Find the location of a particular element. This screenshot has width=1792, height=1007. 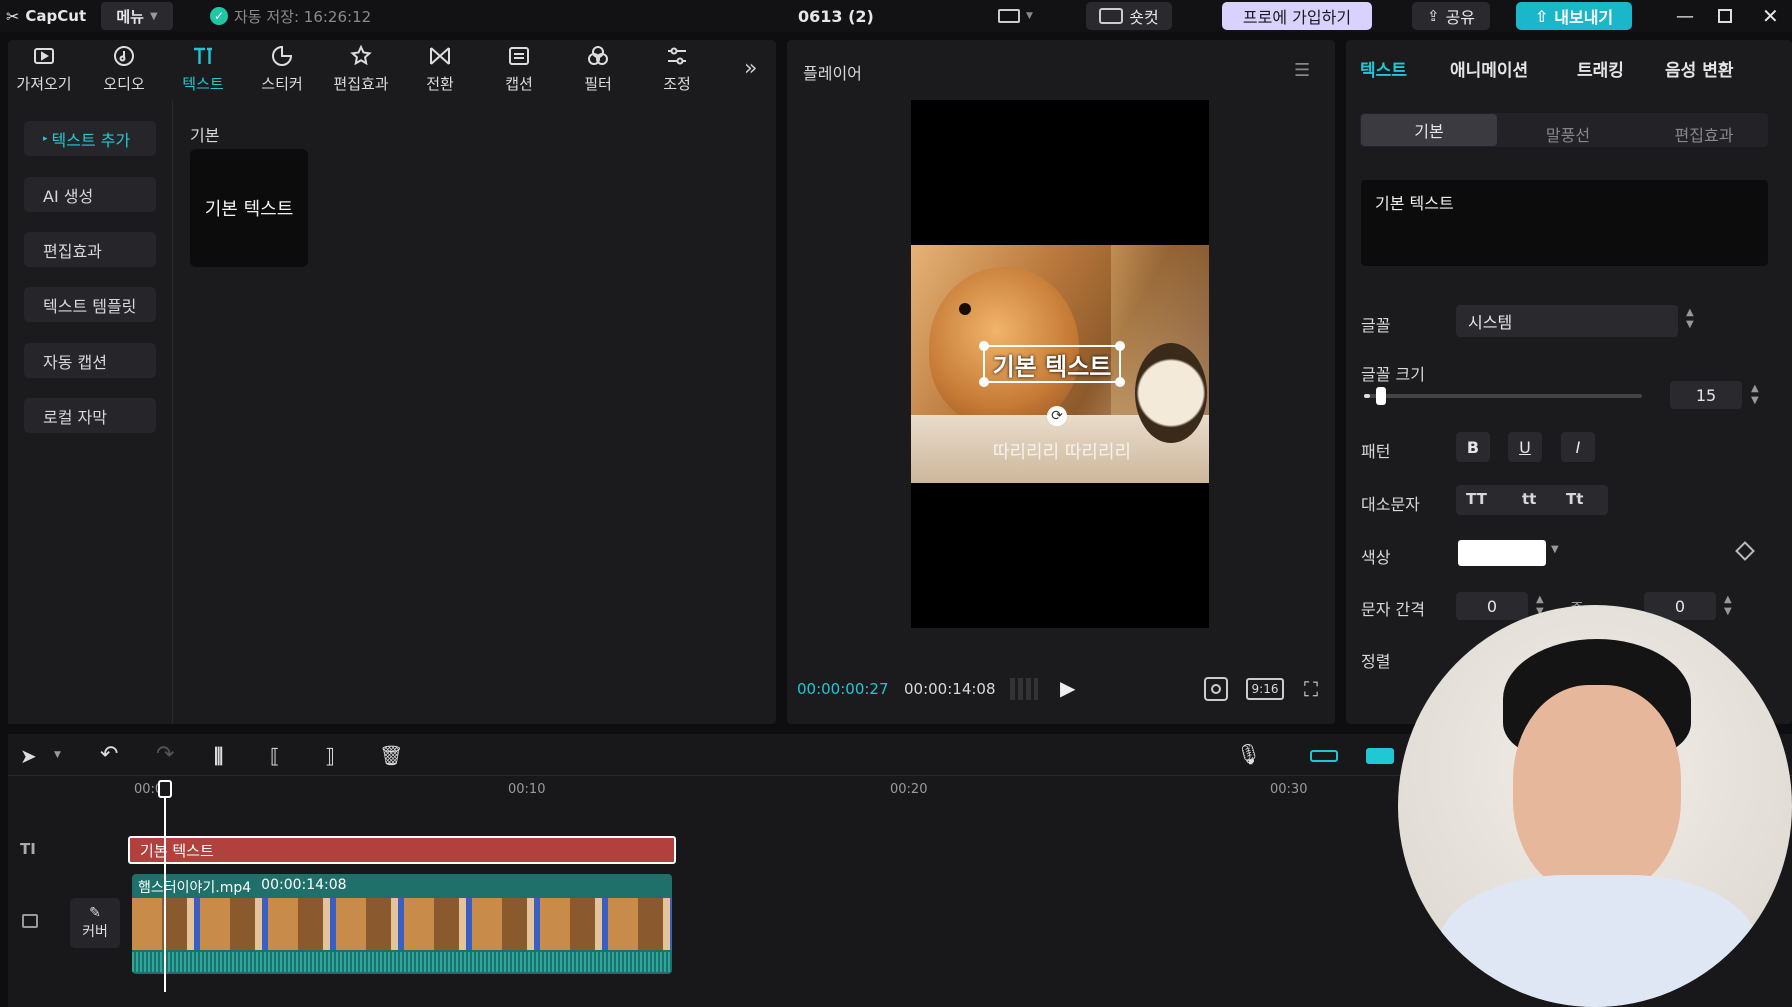

tab-text: 텍스트 is located at coordinates (1383, 68).